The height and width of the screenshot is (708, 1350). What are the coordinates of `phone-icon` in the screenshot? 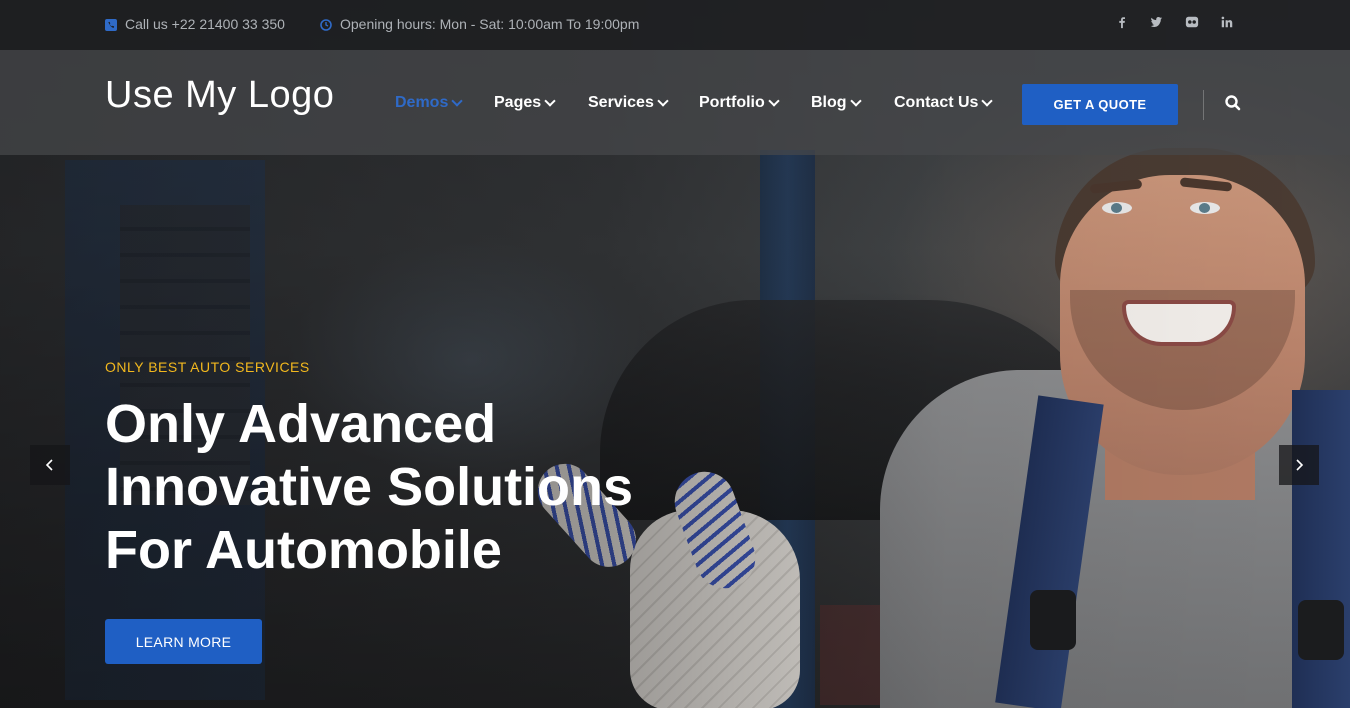 It's located at (111, 24).